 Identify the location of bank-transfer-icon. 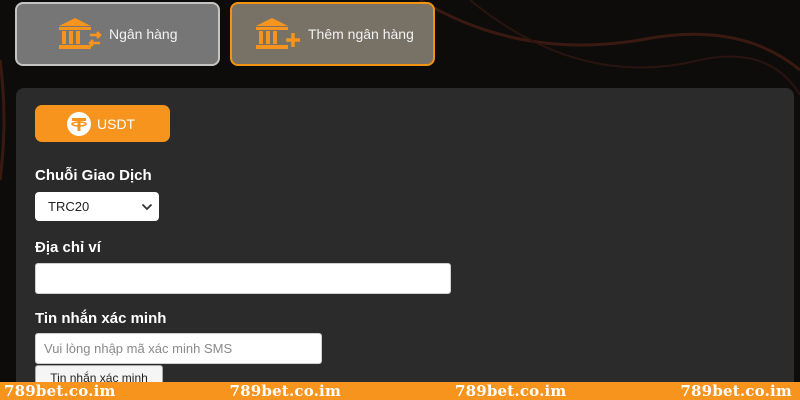
(80, 34).